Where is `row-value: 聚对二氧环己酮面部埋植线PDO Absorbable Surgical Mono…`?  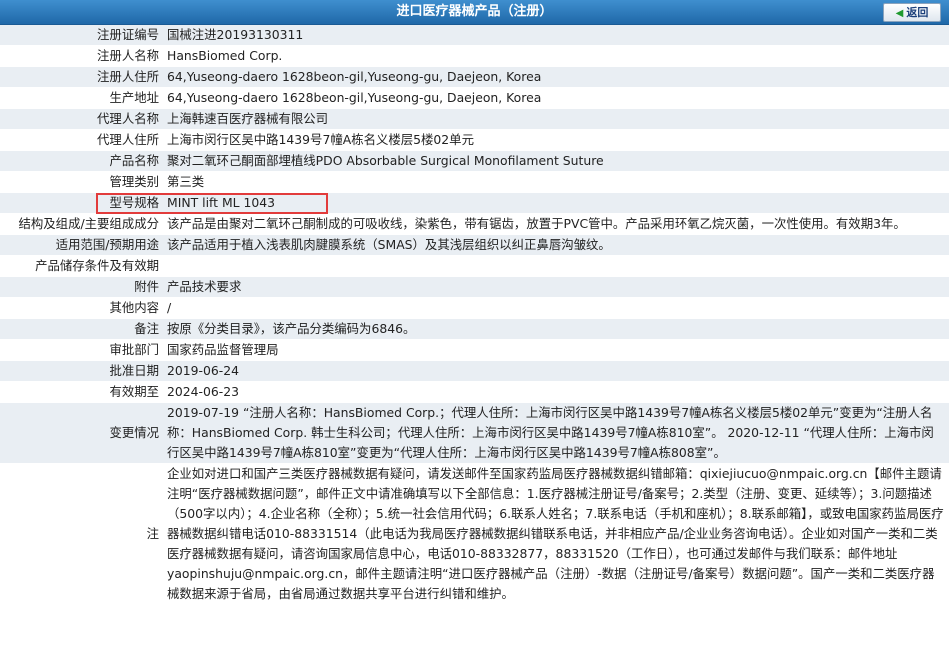 row-value: 聚对二氧环己酮面部埋植线PDO Absorbable Surgical Mono… is located at coordinates (556, 161).